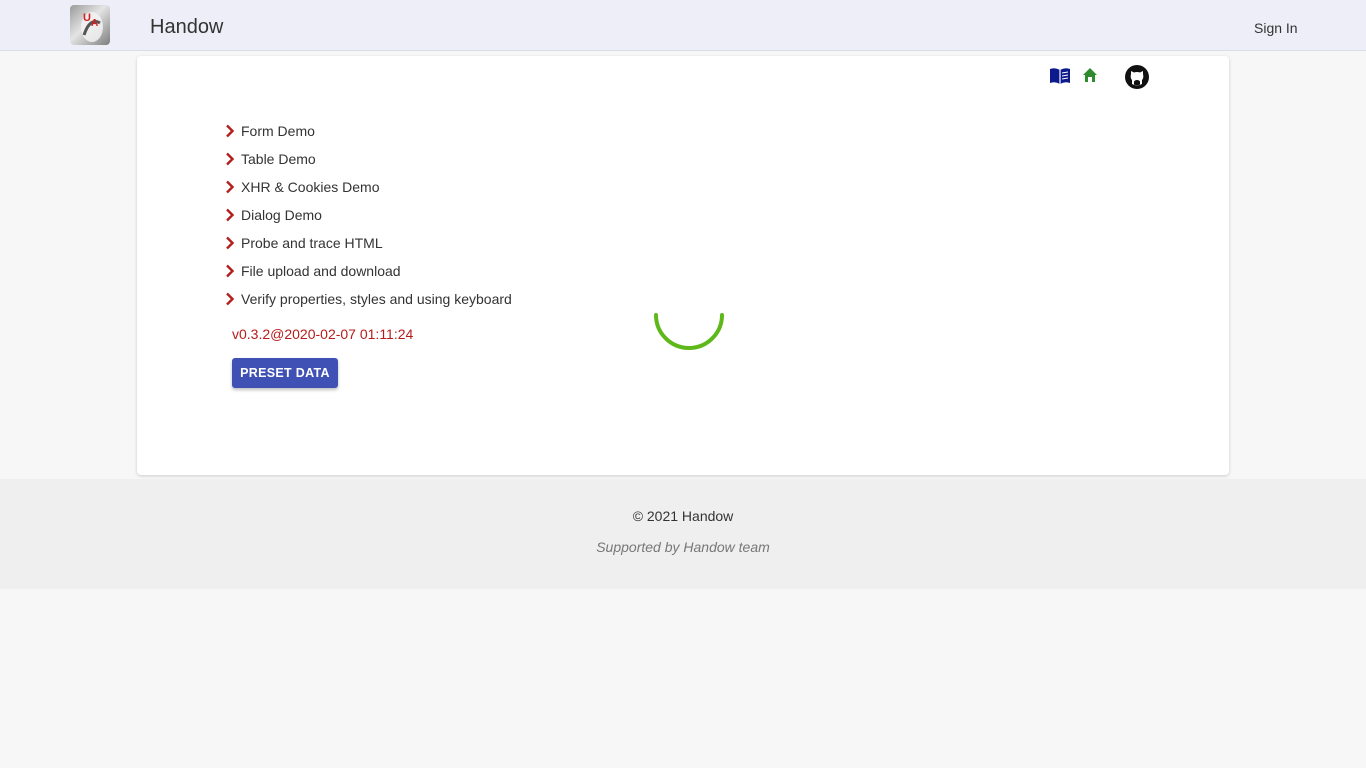  What do you see at coordinates (321, 271) in the screenshot?
I see `menu-item-label: File upload and download` at bounding box center [321, 271].